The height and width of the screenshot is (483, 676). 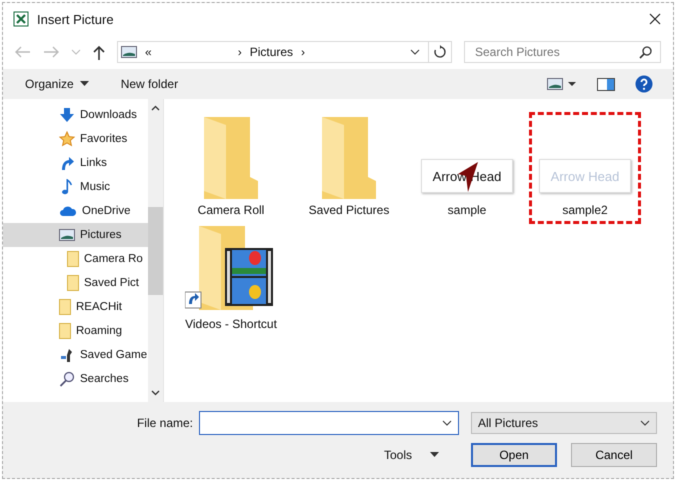 I want to click on music-note-icon, so click(x=67, y=187).